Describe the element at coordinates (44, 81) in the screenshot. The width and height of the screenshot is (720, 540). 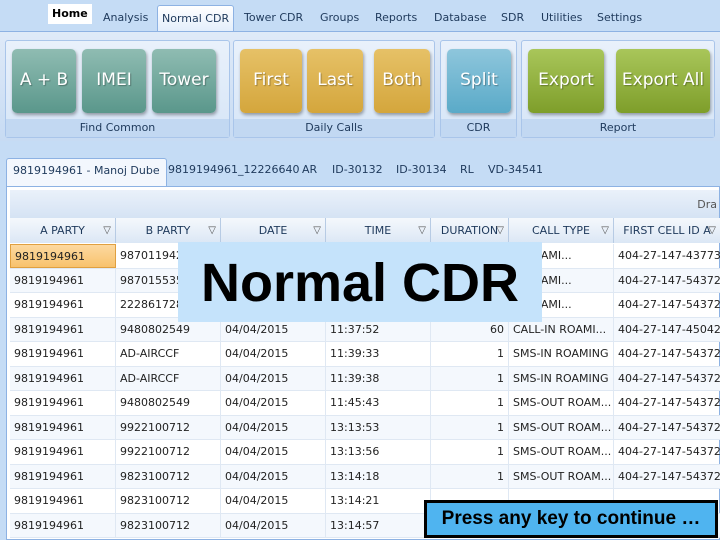
I see `a-b-button: A + B` at that location.